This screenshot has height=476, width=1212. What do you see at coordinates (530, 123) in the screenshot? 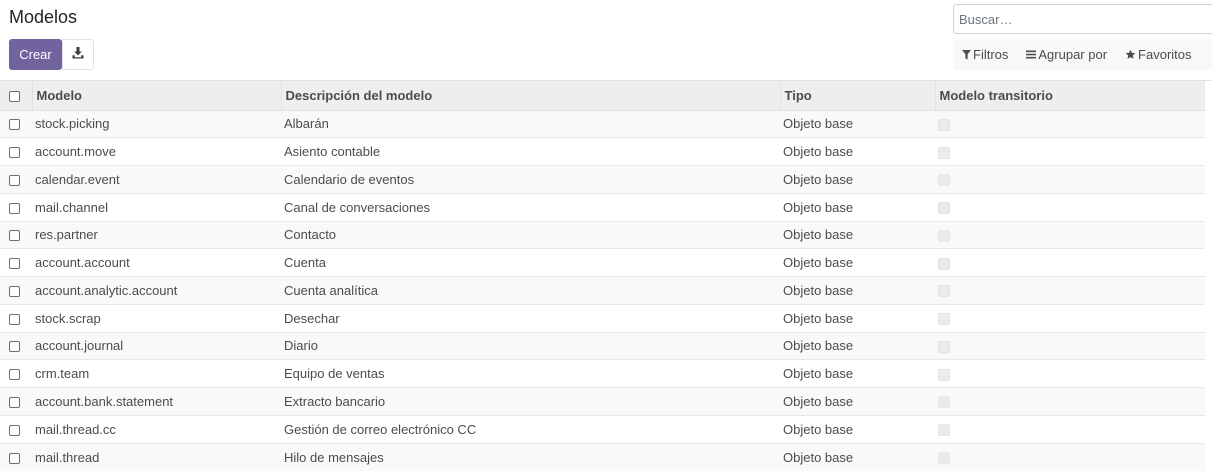
I see `cell-description: Albarán` at bounding box center [530, 123].